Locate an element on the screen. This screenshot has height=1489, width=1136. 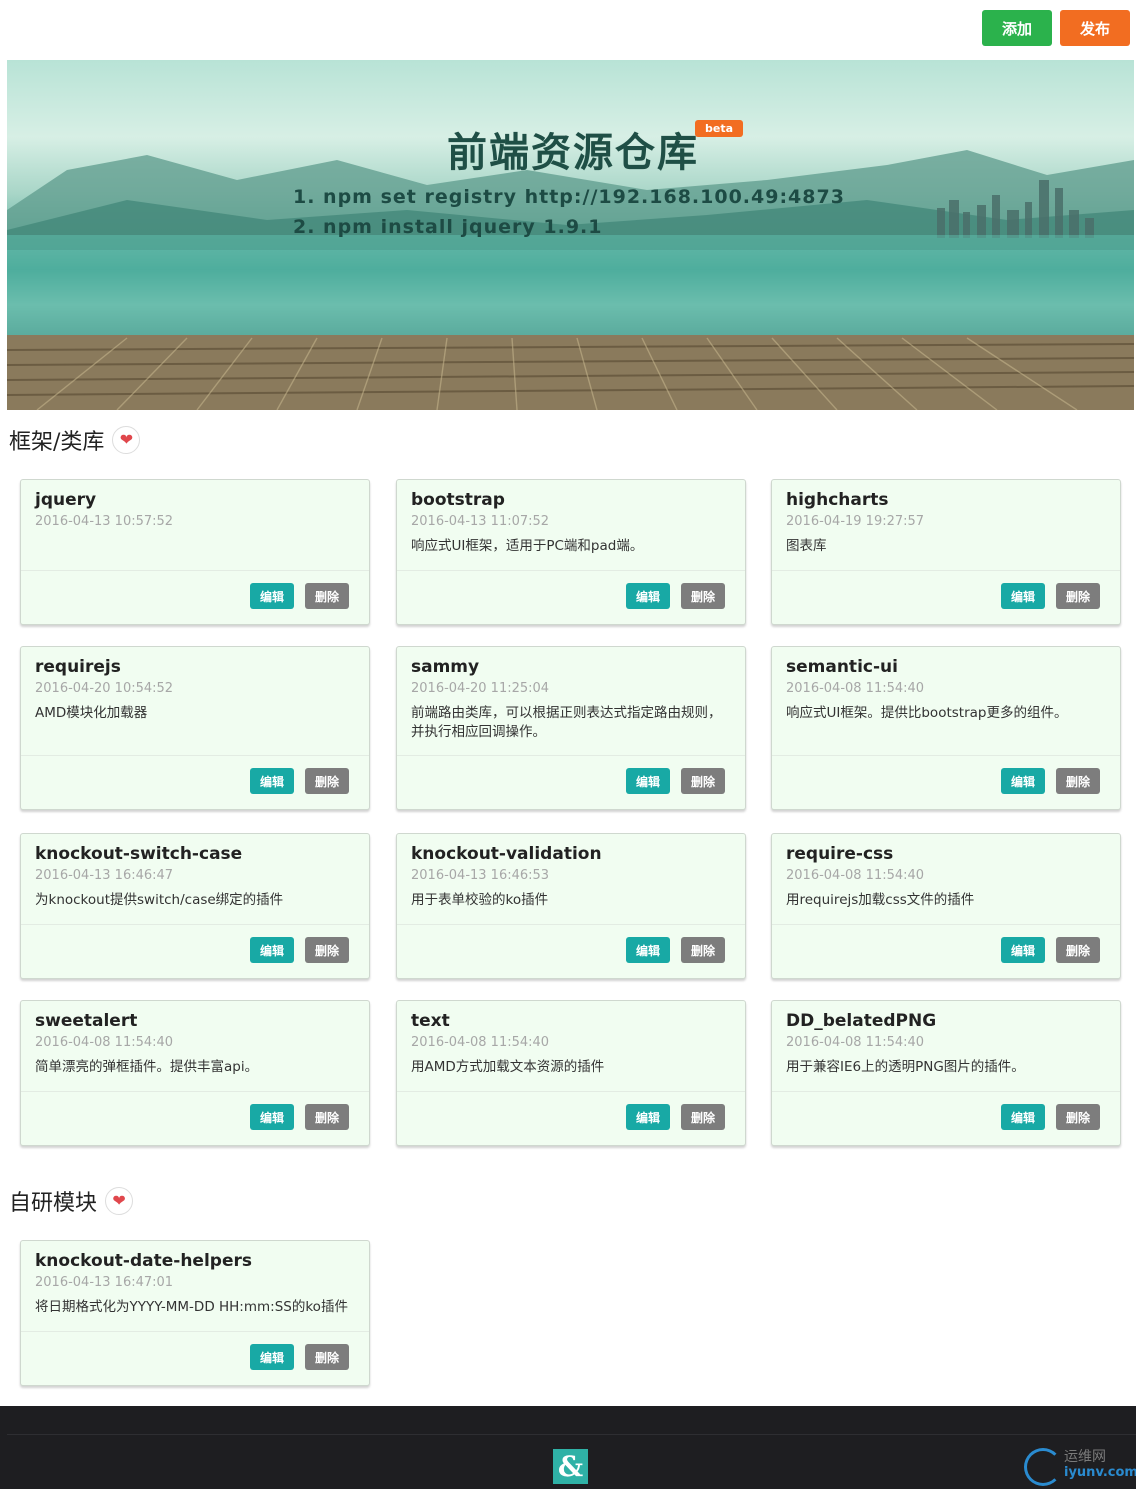
package-card: jquery 2016-04-13 10:57:52 编辑 删除 is located at coordinates (195, 552).